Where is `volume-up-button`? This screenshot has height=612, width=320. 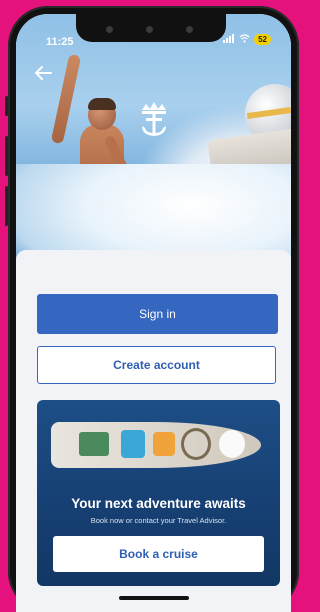
volume-up-button is located at coordinates (6, 156).